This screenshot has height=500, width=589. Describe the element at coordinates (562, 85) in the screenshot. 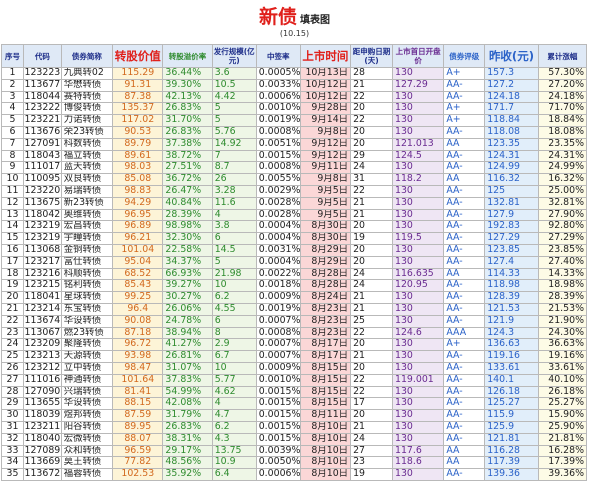

I see `cell-change: 27.20%` at that location.